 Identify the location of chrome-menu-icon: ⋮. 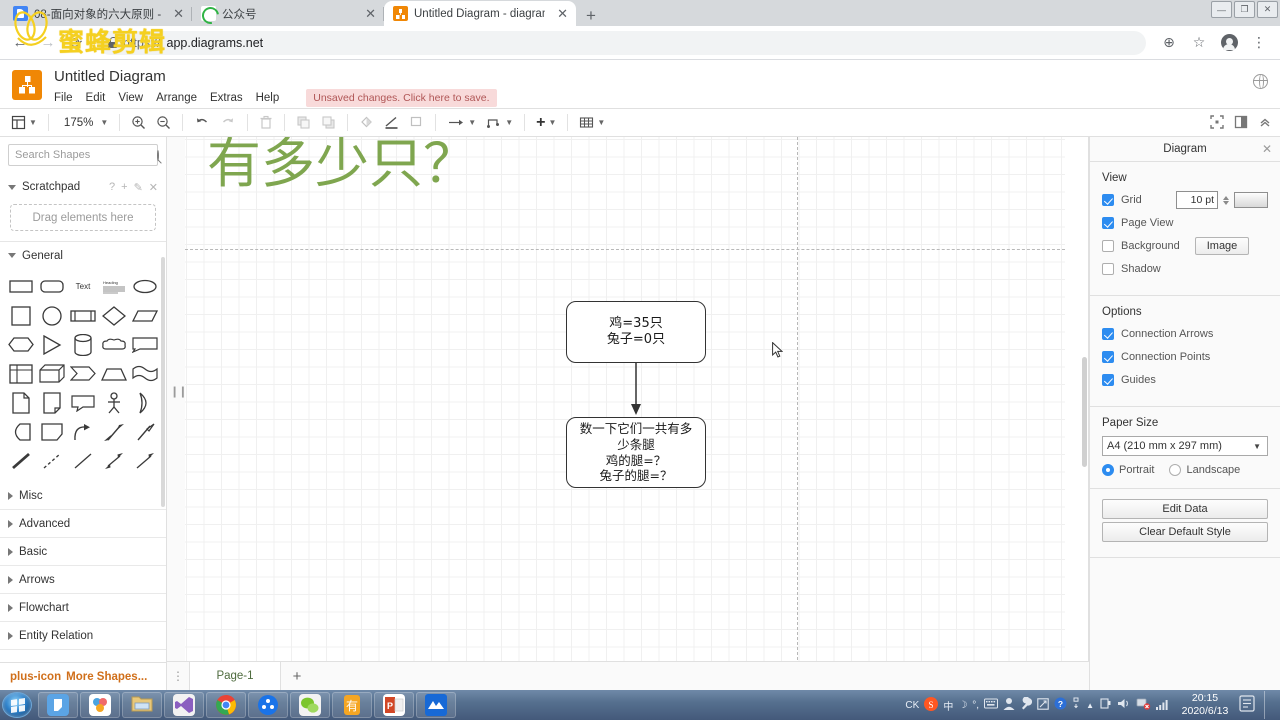
(1259, 43).